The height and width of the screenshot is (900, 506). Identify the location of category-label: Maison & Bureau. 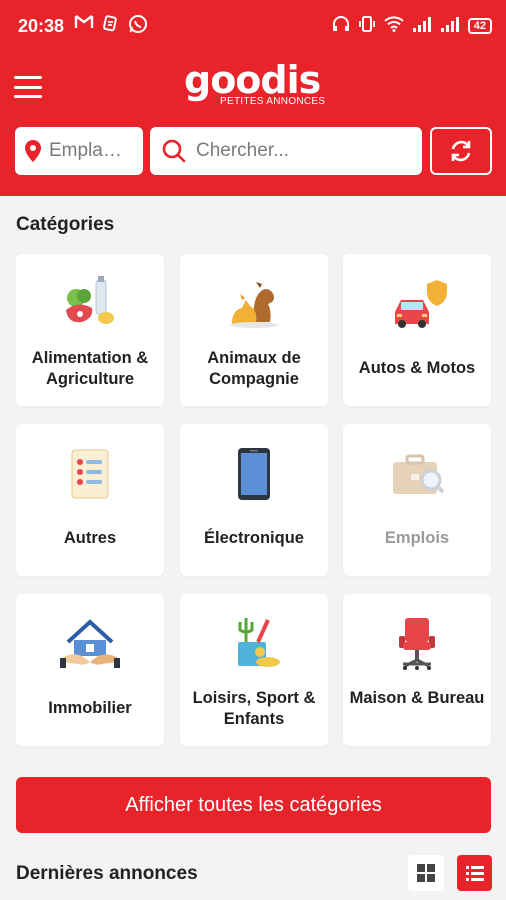
(417, 698).